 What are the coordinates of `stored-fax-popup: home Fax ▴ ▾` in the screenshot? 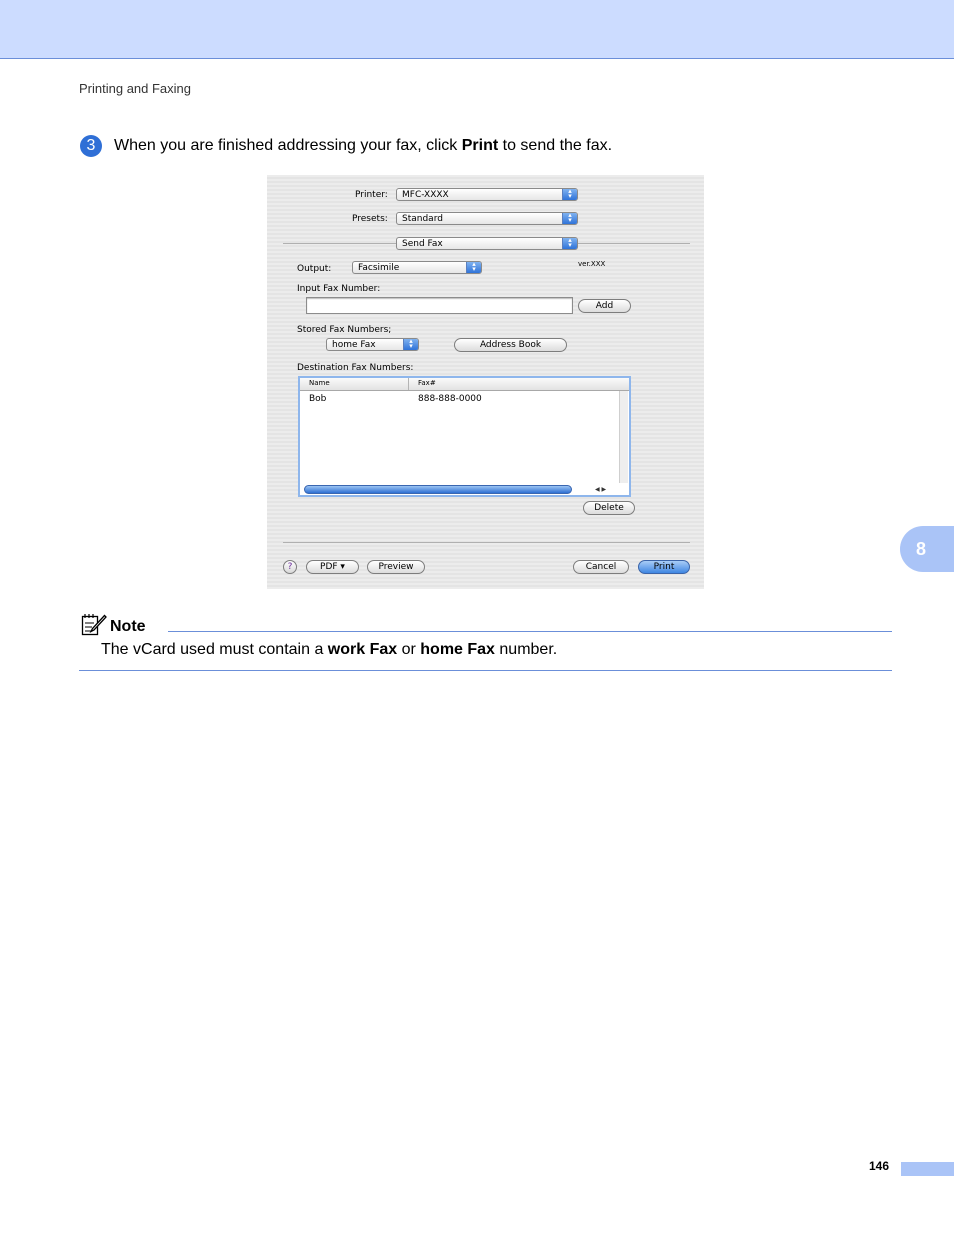 It's located at (372, 344).